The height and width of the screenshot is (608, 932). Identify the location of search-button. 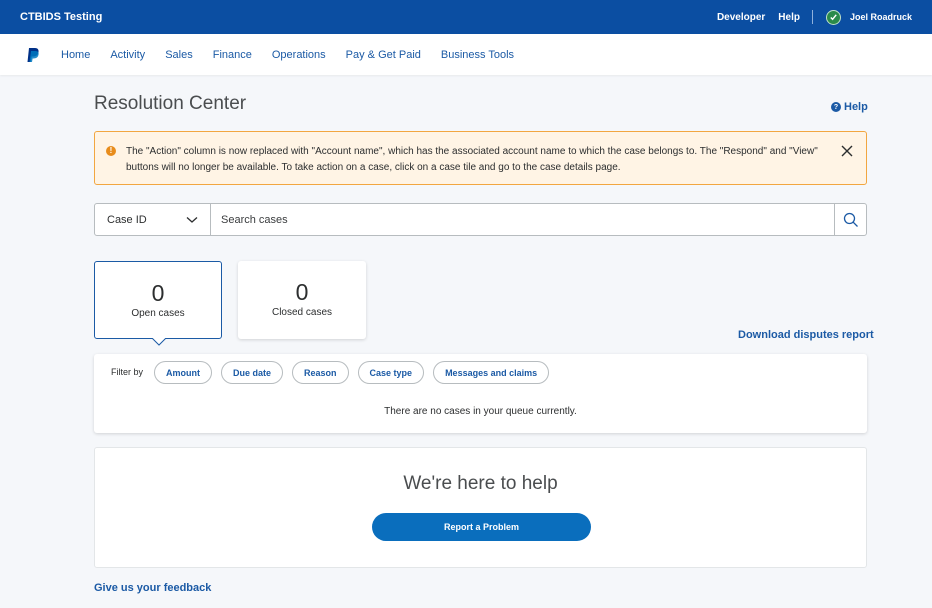
(850, 219).